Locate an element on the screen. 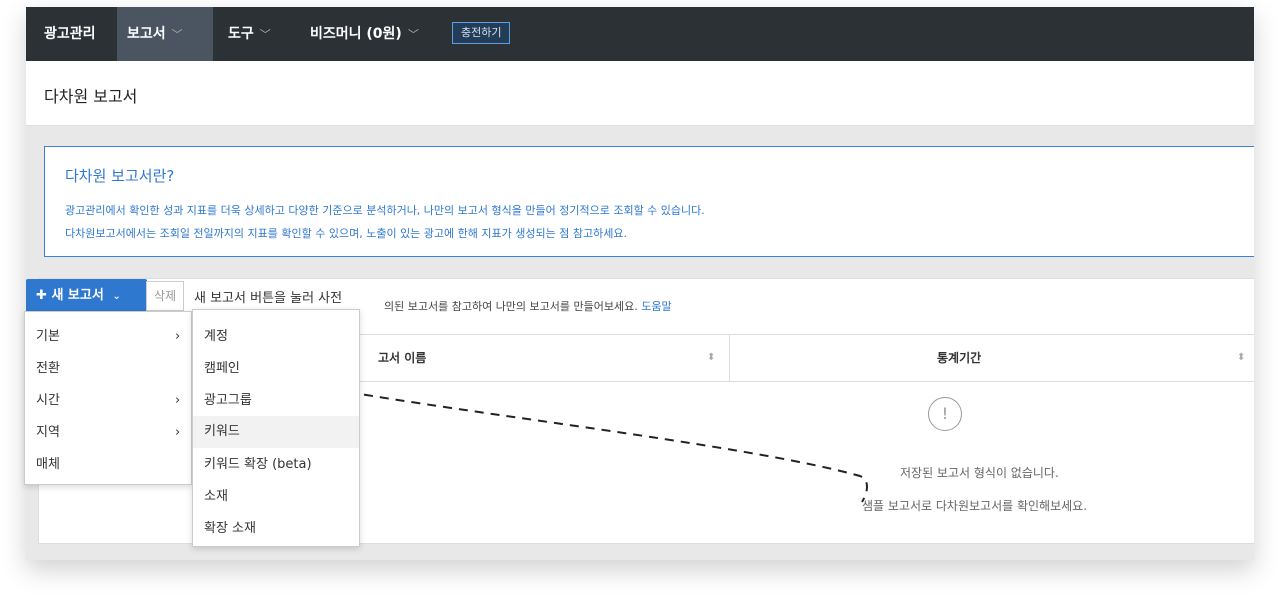 Image resolution: width=1280 pixels, height=606 pixels. column-divider is located at coordinates (729, 358).